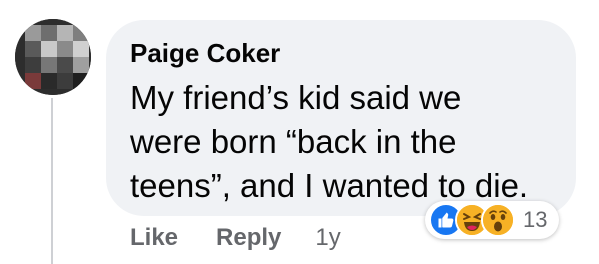  Describe the element at coordinates (205, 53) in the screenshot. I see `comment-author: Paige Coker` at that location.